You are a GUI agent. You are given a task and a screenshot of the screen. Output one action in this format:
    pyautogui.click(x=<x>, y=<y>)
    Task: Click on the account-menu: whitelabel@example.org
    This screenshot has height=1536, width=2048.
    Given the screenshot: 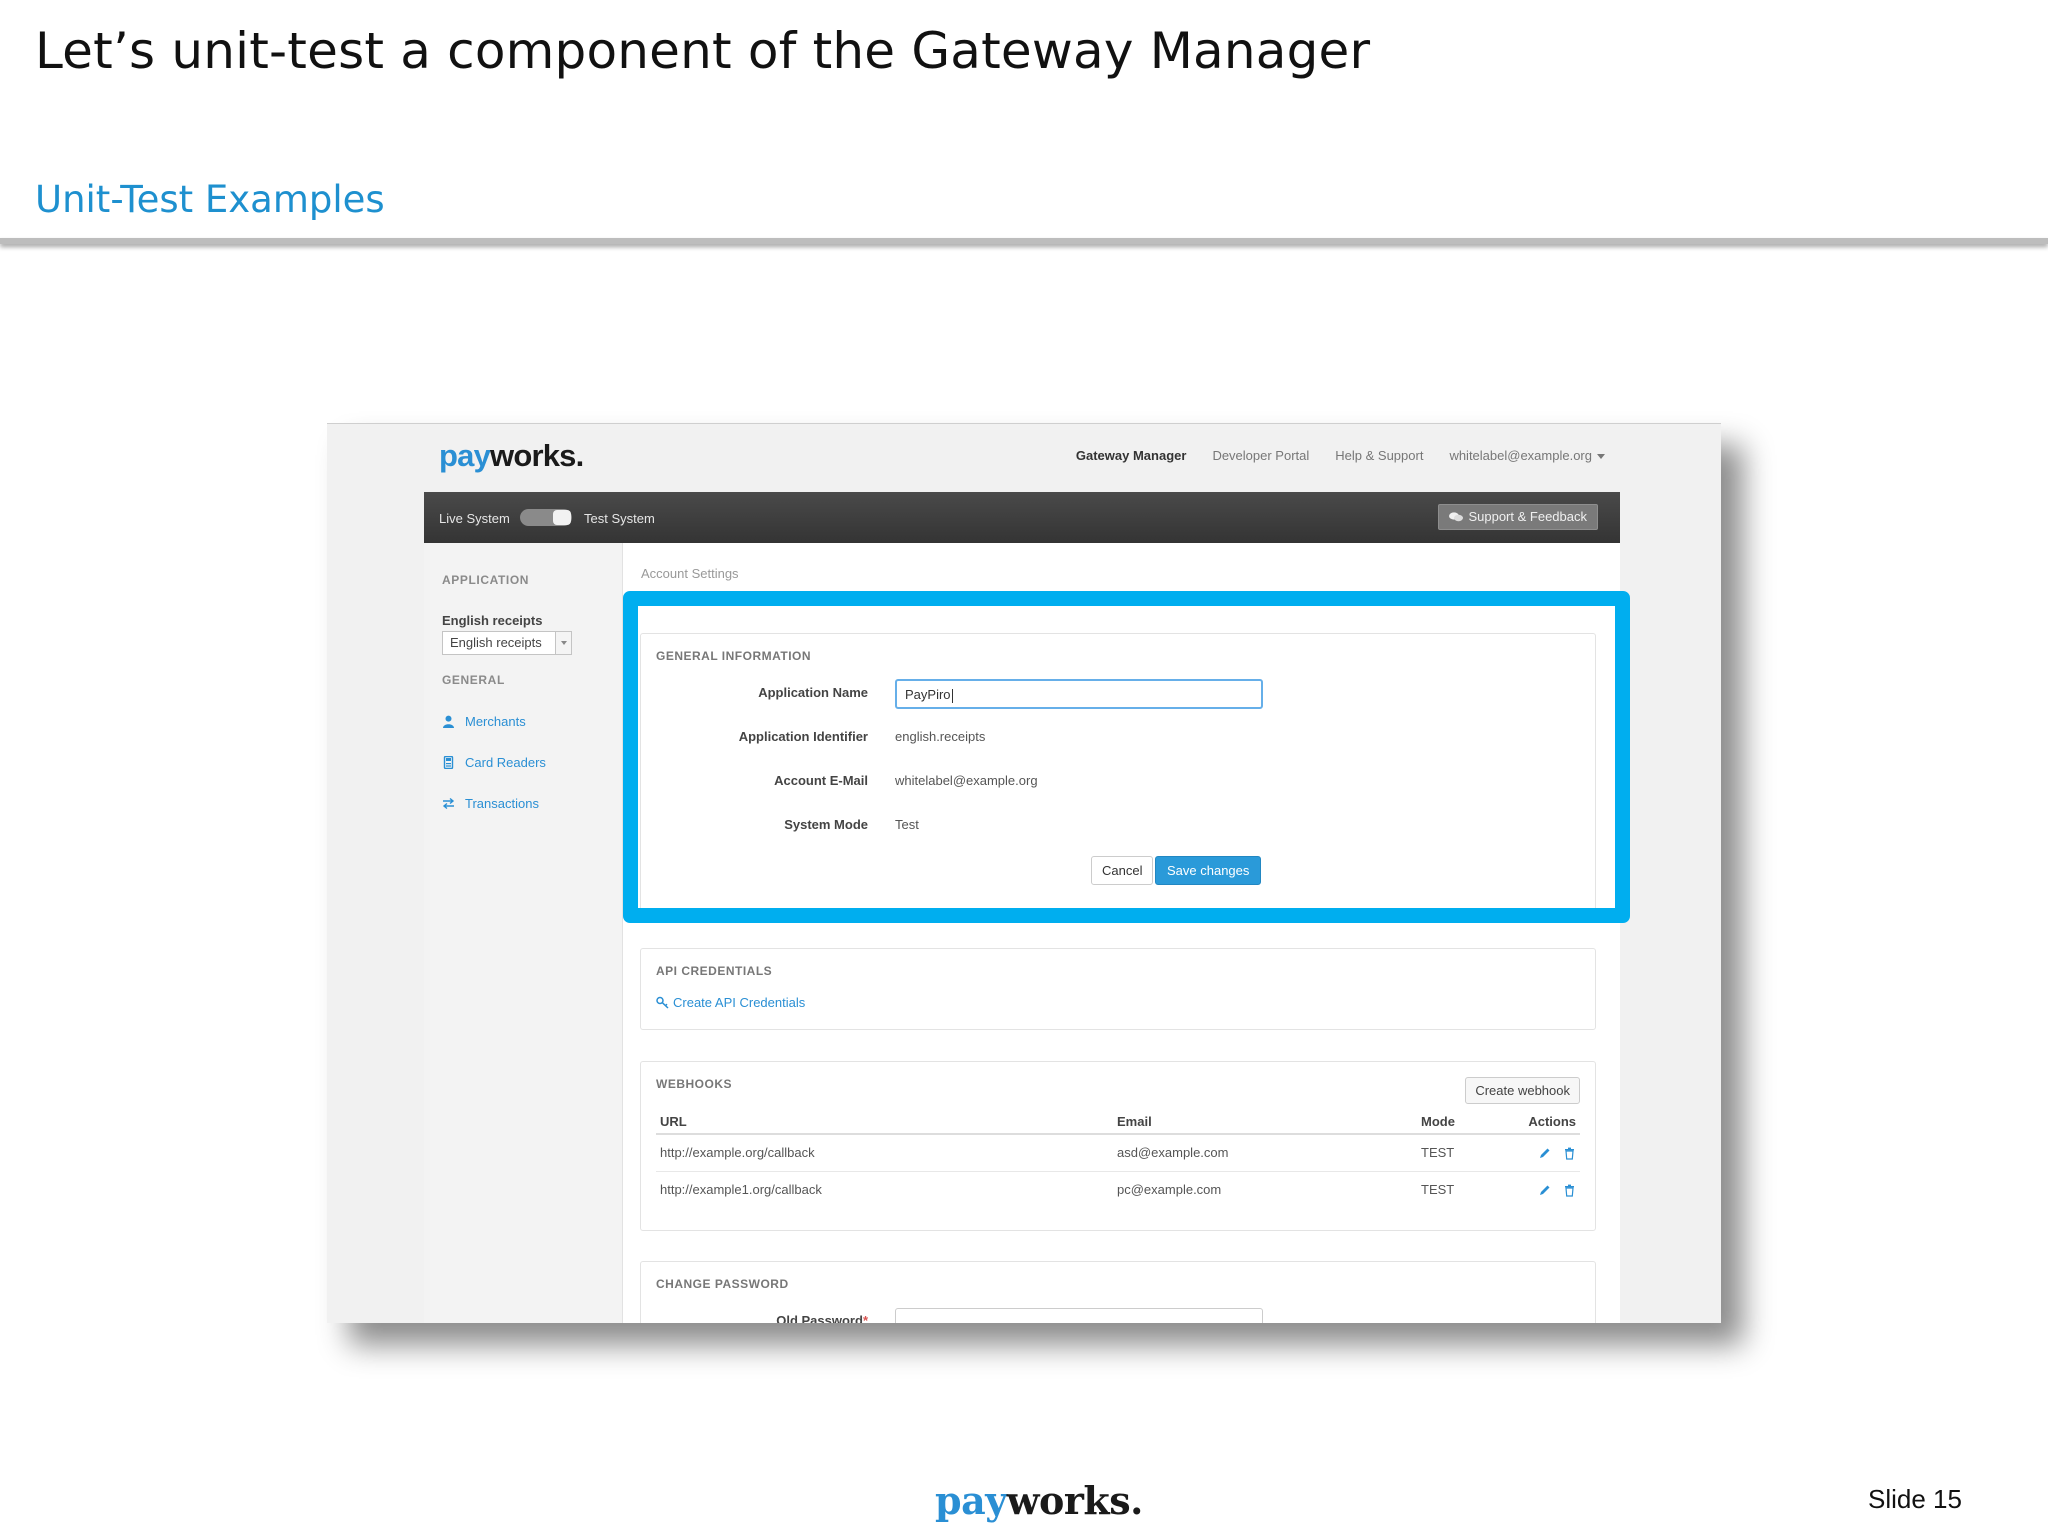 What is the action you would take?
    pyautogui.click(x=1527, y=455)
    